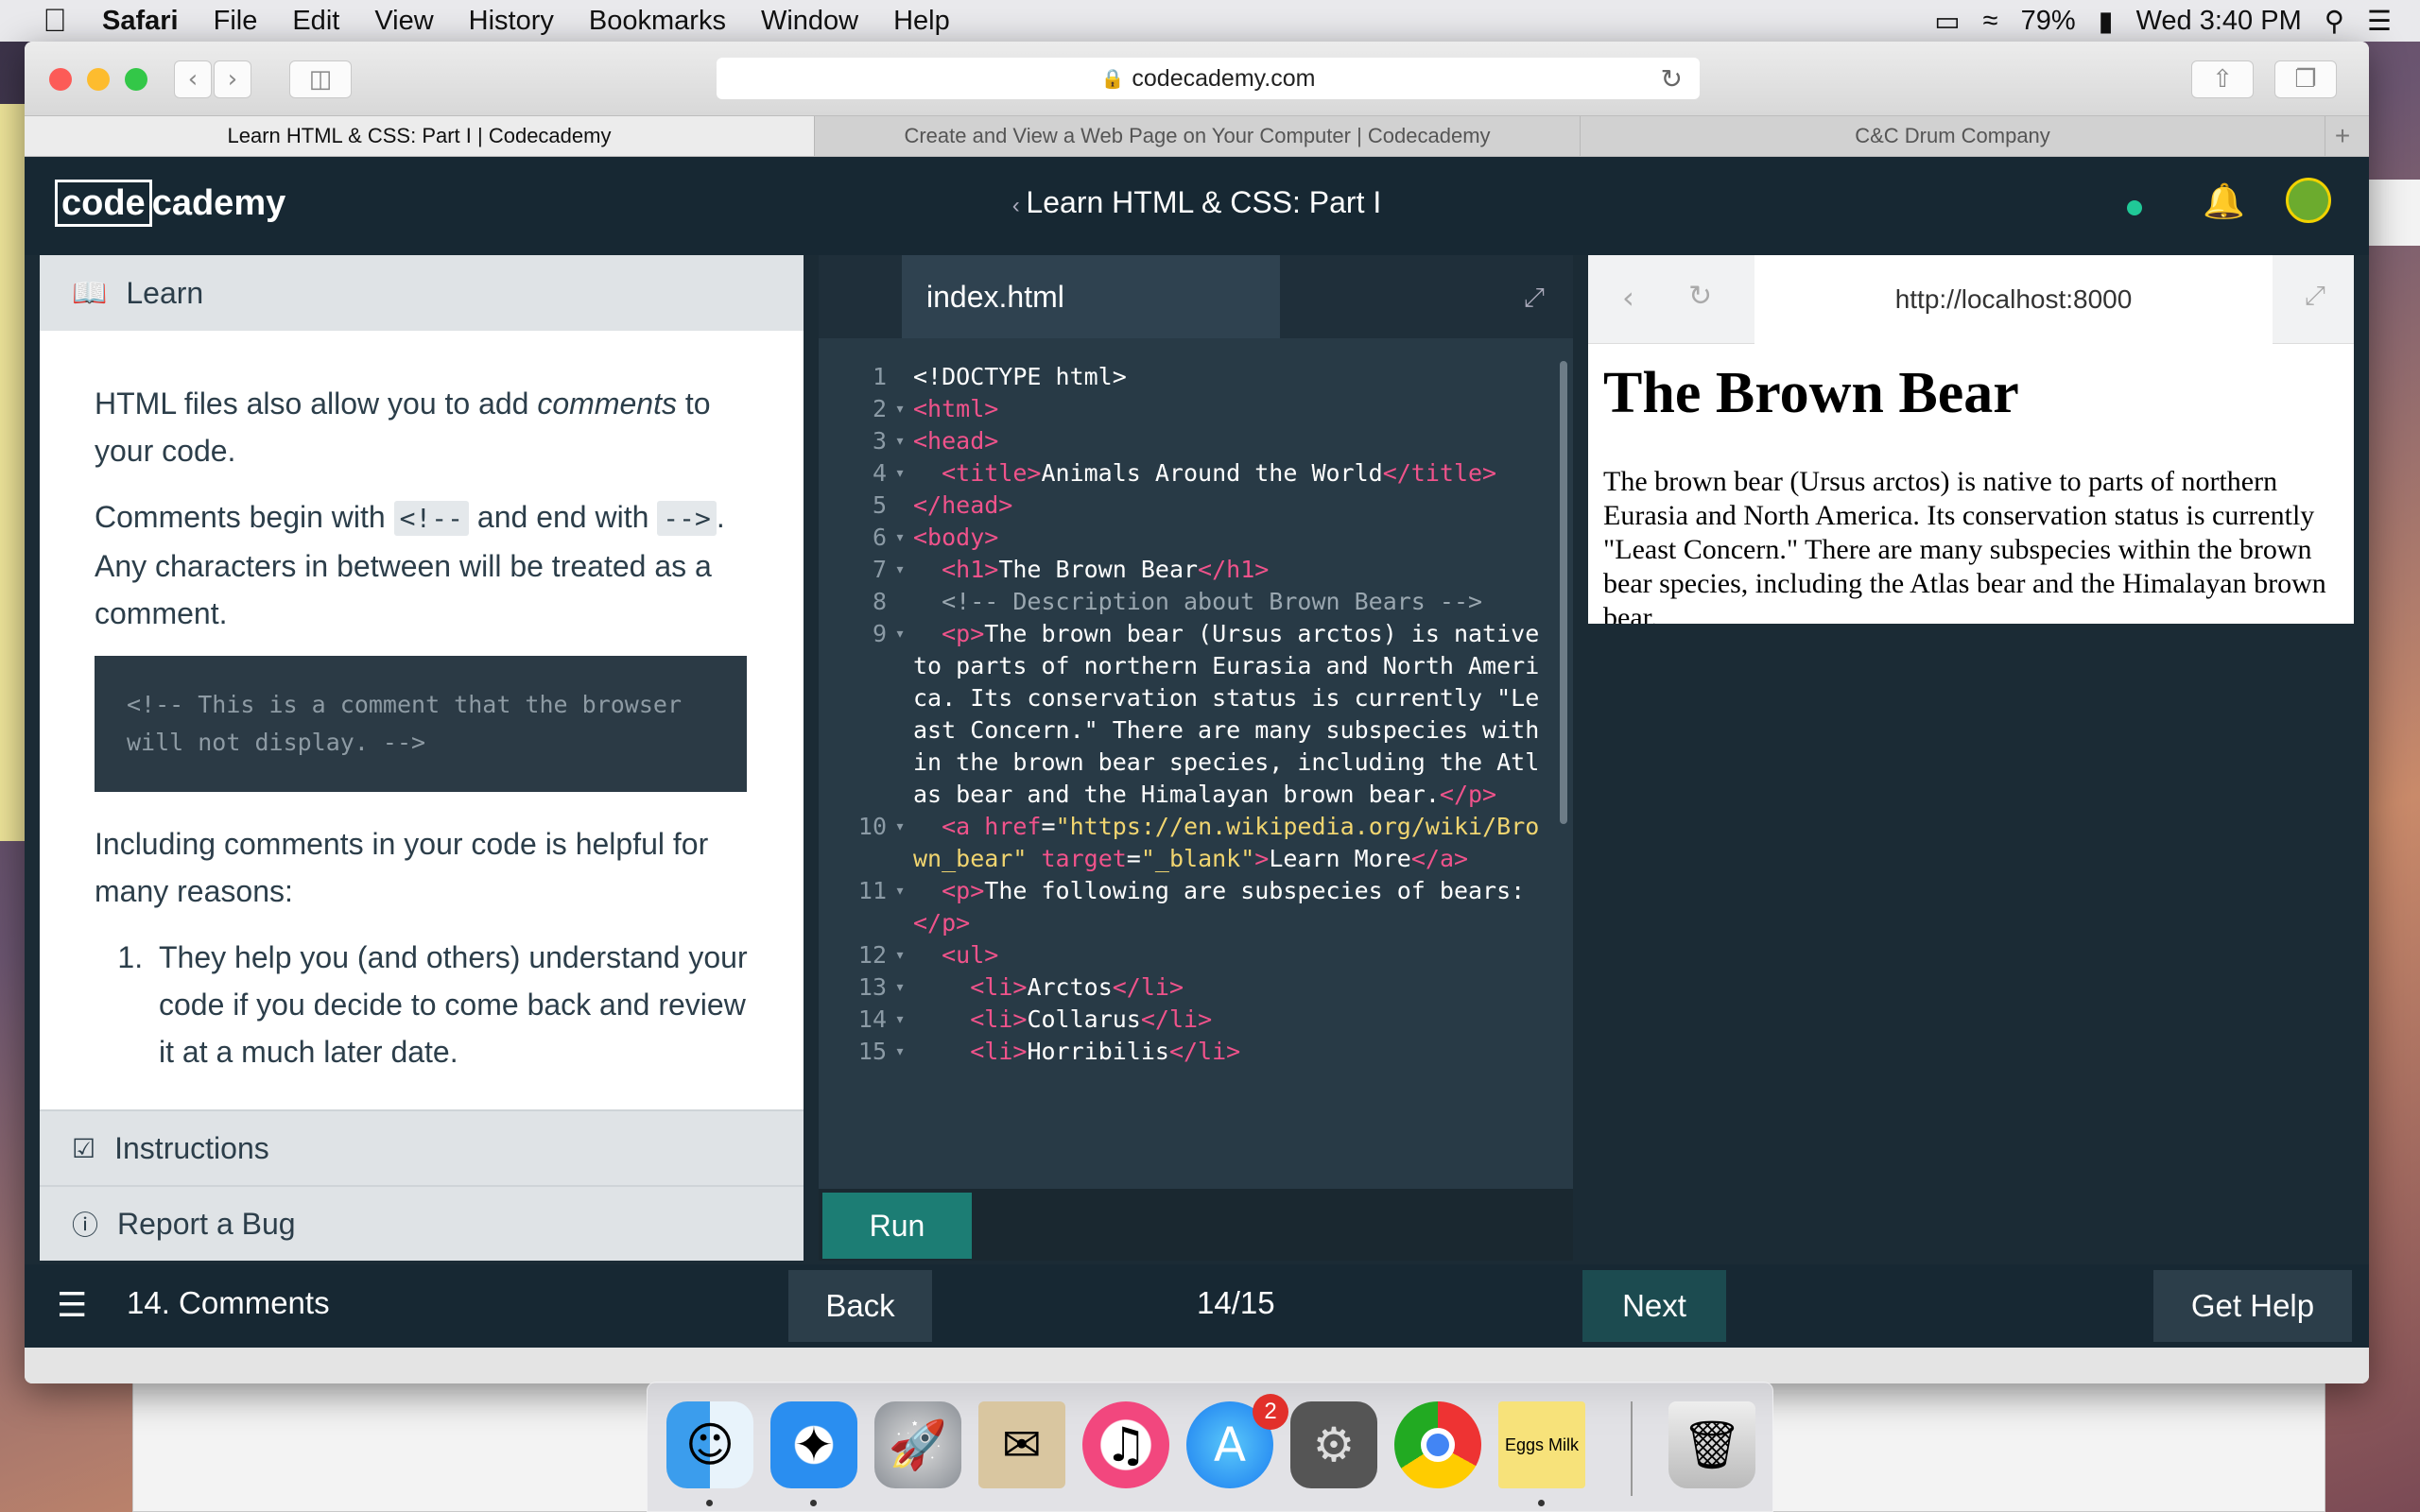 The width and height of the screenshot is (2420, 1512). What do you see at coordinates (1234, 1052) in the screenshot?
I see `line-code: <li>Horribilis</li>` at bounding box center [1234, 1052].